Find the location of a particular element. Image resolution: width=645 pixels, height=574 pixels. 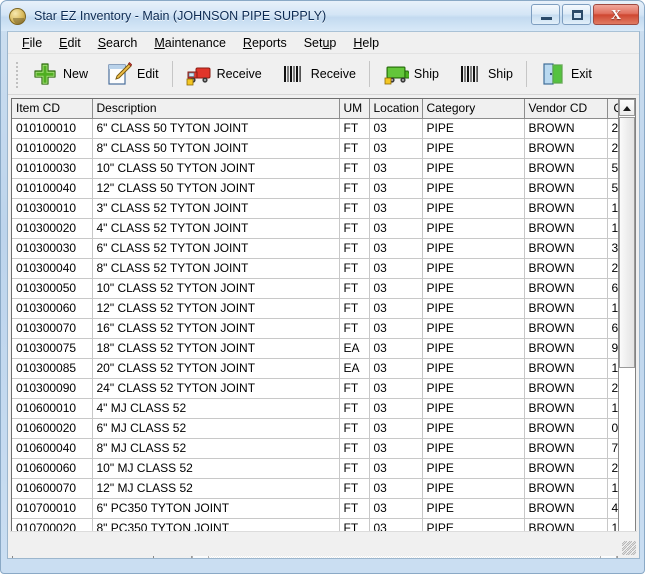

cell-item-cd: 010300020 is located at coordinates (52, 228).